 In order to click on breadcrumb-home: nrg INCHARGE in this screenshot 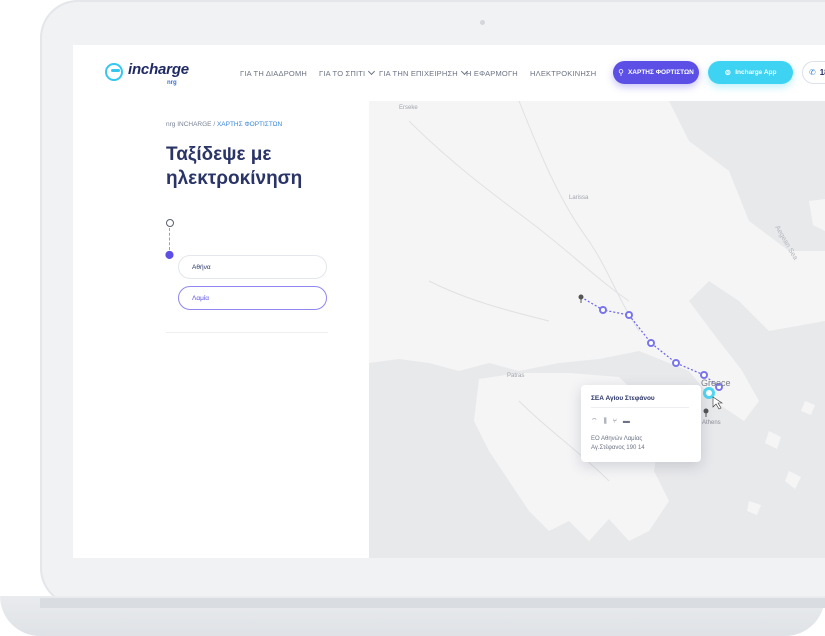, I will do `click(189, 124)`.